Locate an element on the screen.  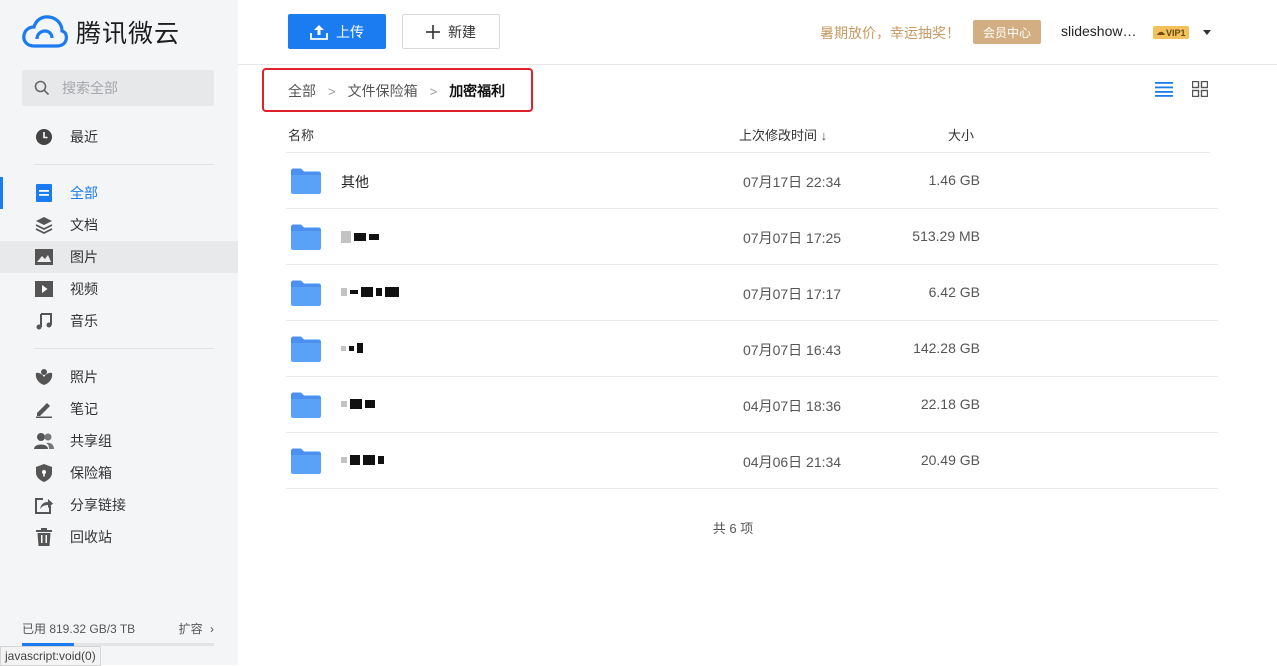
sidebar-item-label: 视频 is located at coordinates (84, 289).